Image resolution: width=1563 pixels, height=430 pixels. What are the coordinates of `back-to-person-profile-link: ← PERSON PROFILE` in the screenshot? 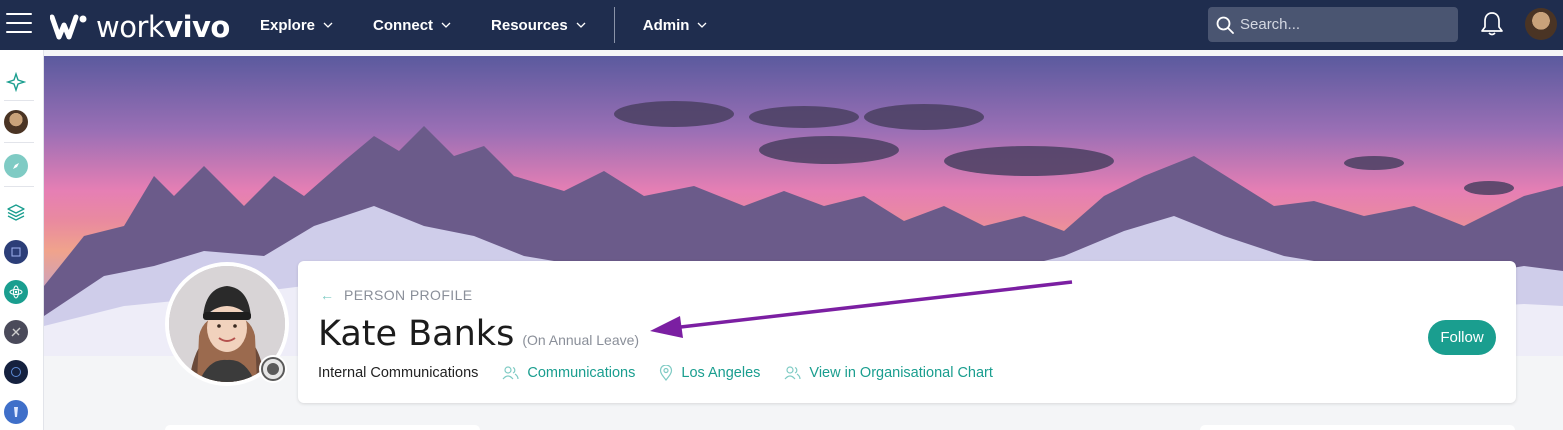 It's located at (396, 295).